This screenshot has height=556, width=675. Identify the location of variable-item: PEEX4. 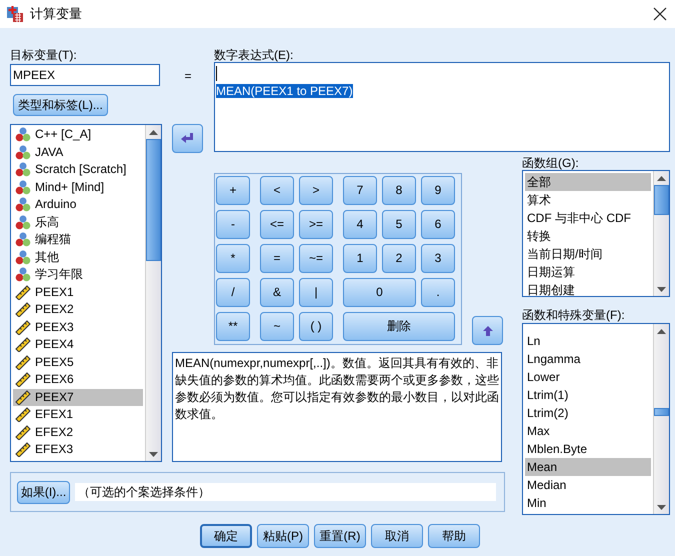
(78, 345).